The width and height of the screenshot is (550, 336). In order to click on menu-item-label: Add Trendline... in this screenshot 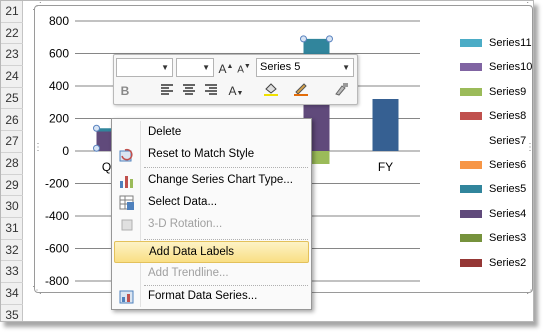, I will do `click(188, 273)`.